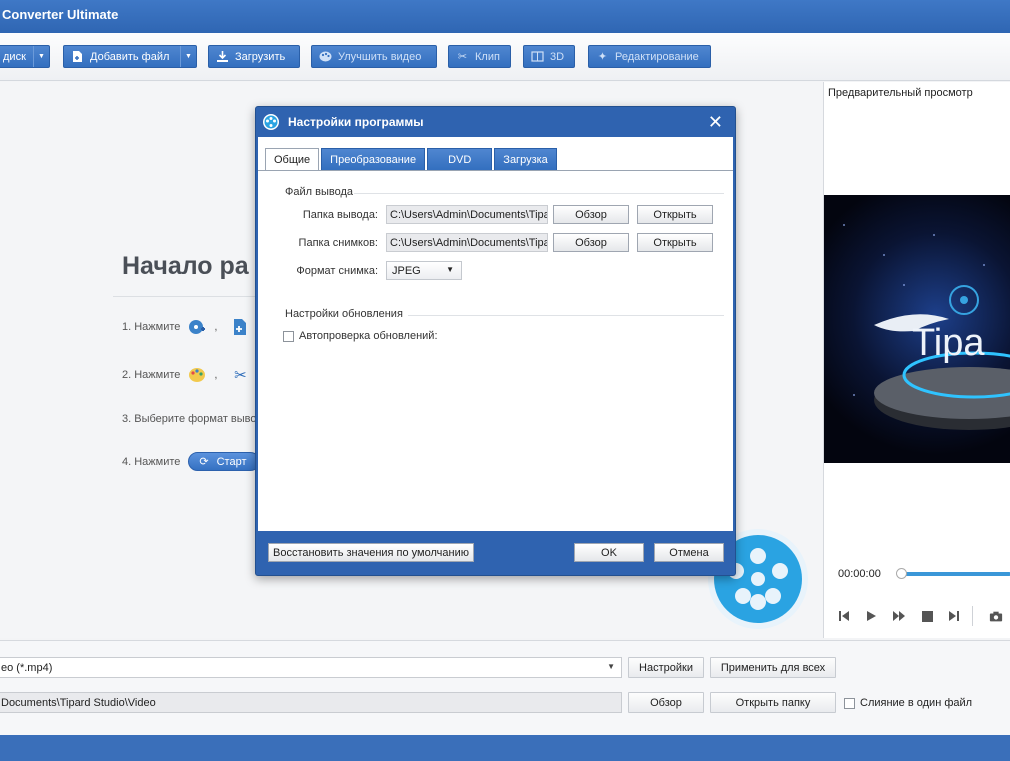 The height and width of the screenshot is (761, 1010). Describe the element at coordinates (204, 462) in the screenshot. I see `convert-icon: ⟳` at that location.